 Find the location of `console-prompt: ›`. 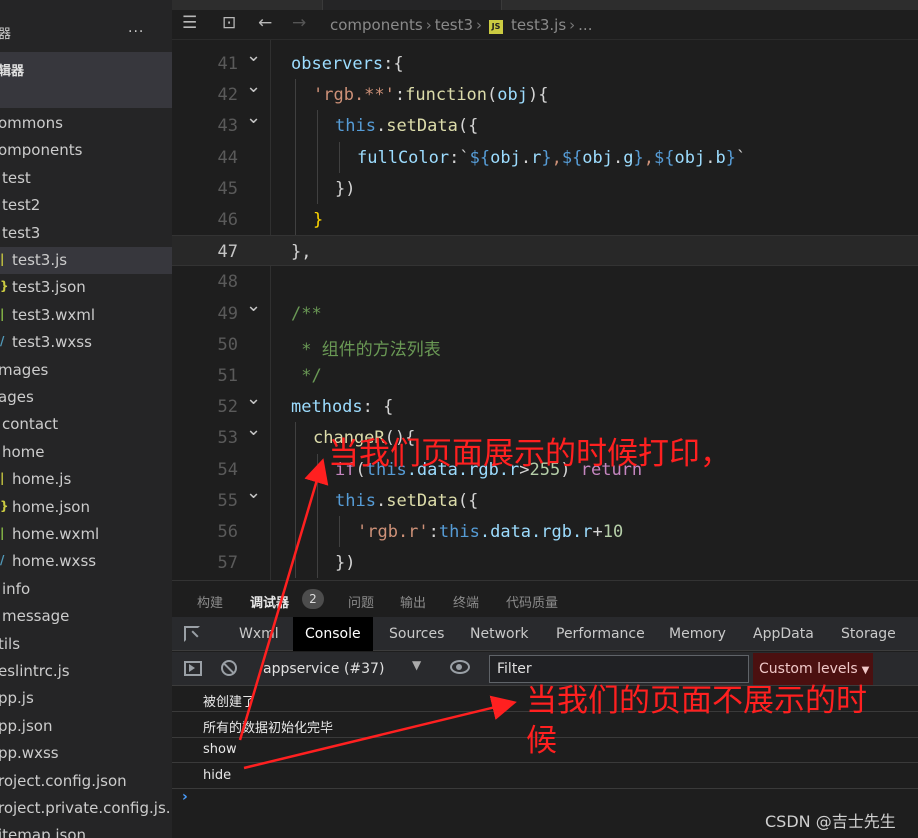

console-prompt: › is located at coordinates (185, 797).